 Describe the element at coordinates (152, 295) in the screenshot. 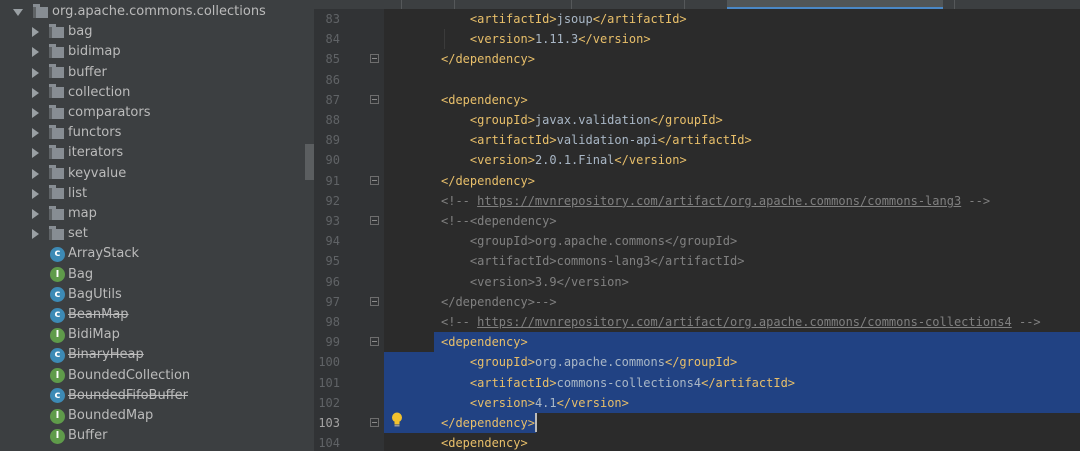

I see `tree-class-item: c BagUtils` at that location.